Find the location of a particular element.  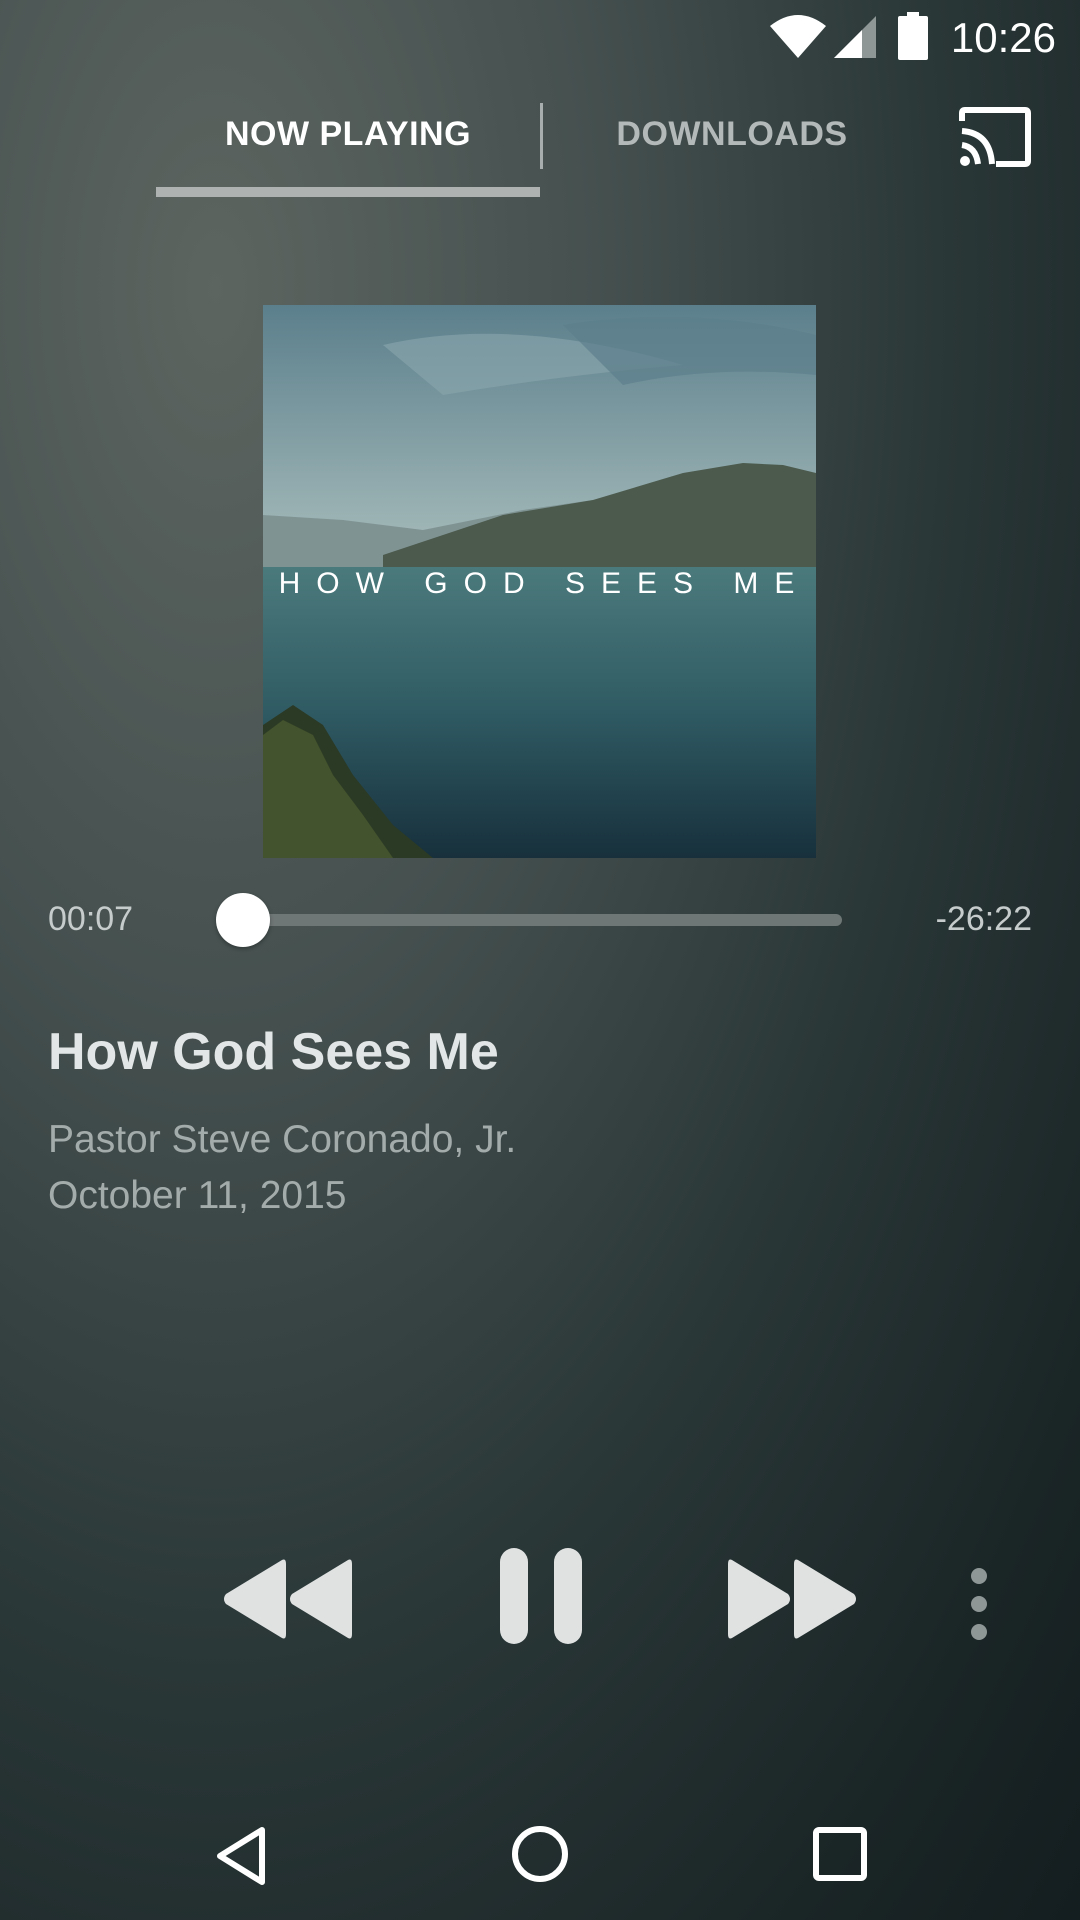

progress-thumb is located at coordinates (243, 920).